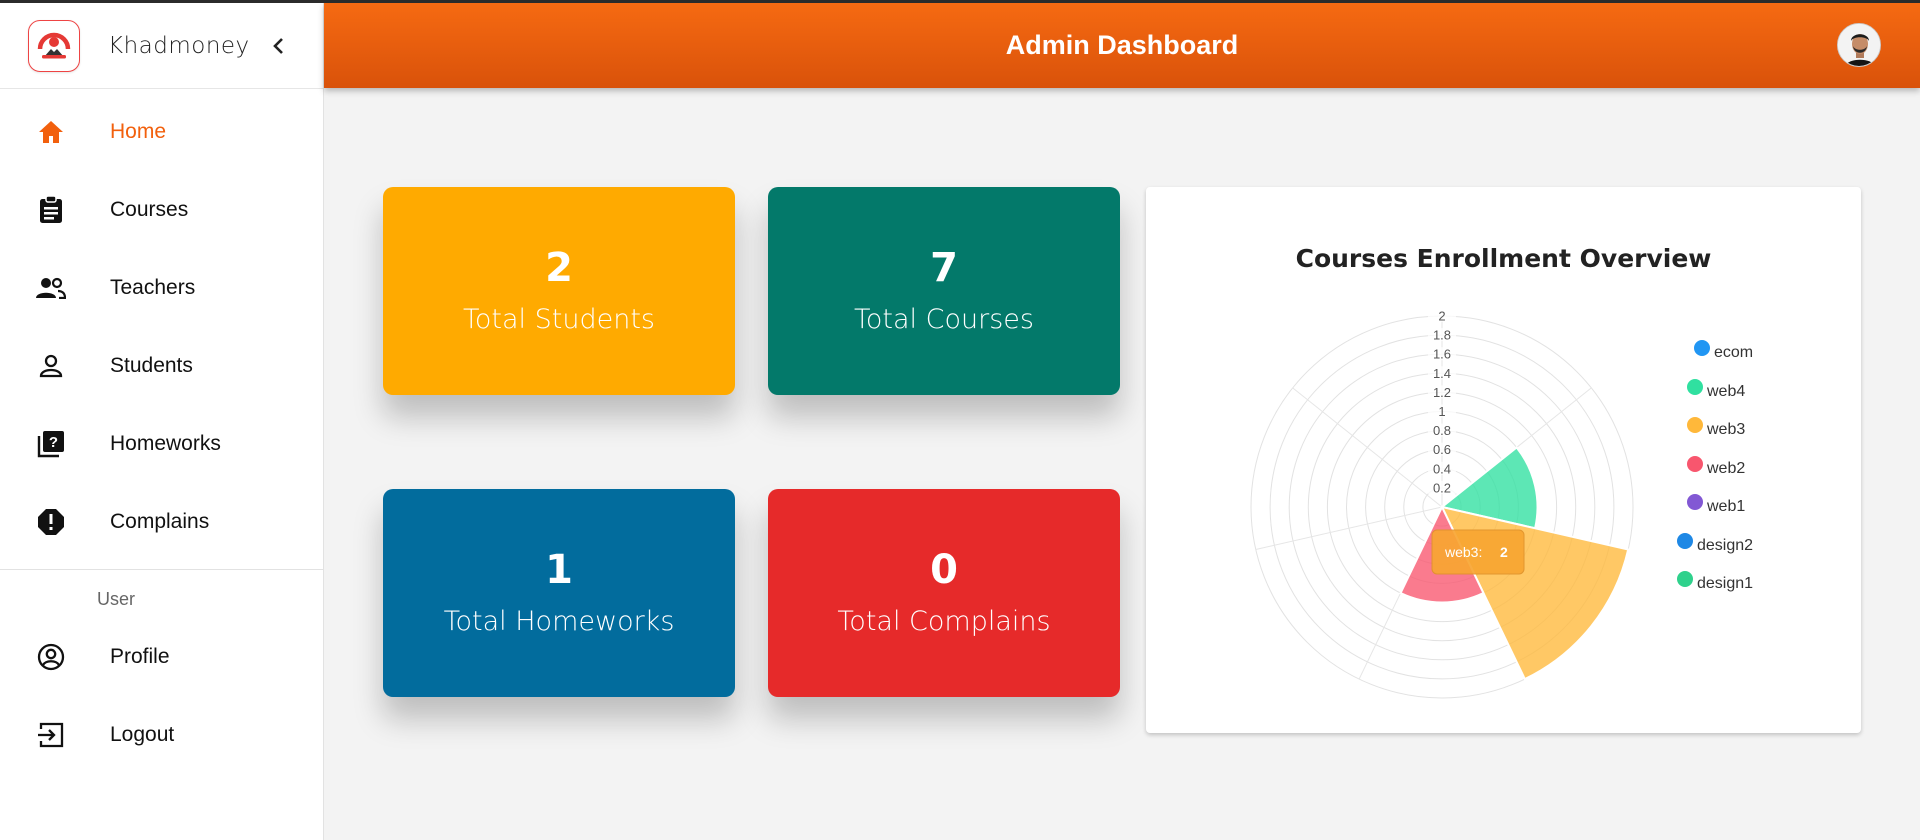  I want to click on app-logo, so click(54, 45).